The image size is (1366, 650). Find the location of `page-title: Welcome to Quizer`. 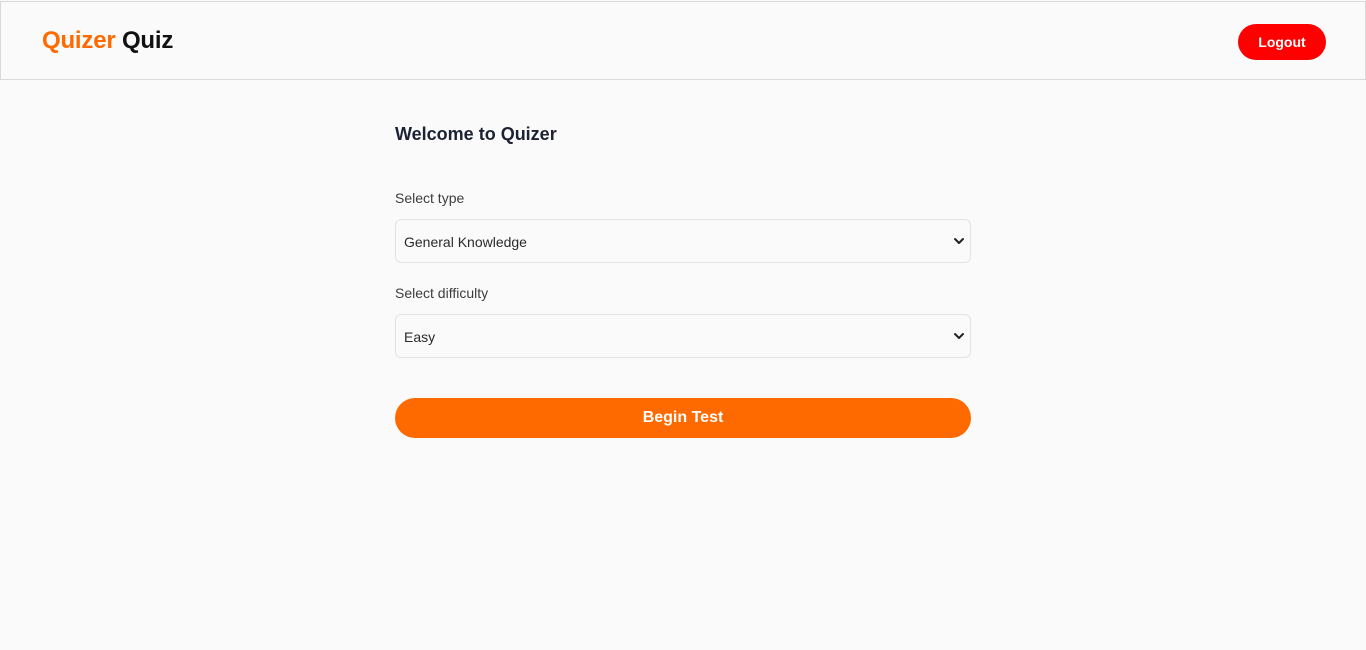

page-title: Welcome to Quizer is located at coordinates (476, 134).